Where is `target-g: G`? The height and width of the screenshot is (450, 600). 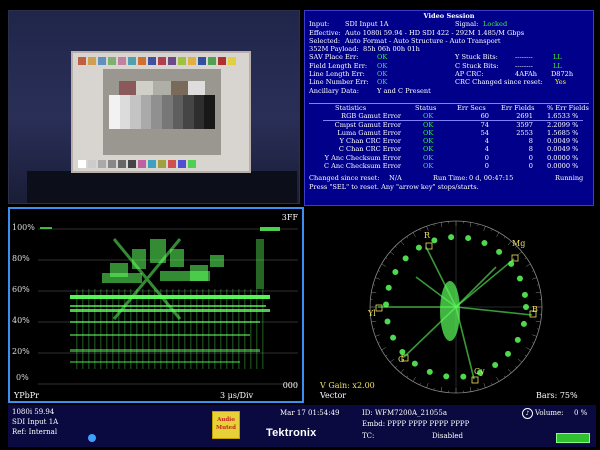 target-g: G is located at coordinates (401, 359).